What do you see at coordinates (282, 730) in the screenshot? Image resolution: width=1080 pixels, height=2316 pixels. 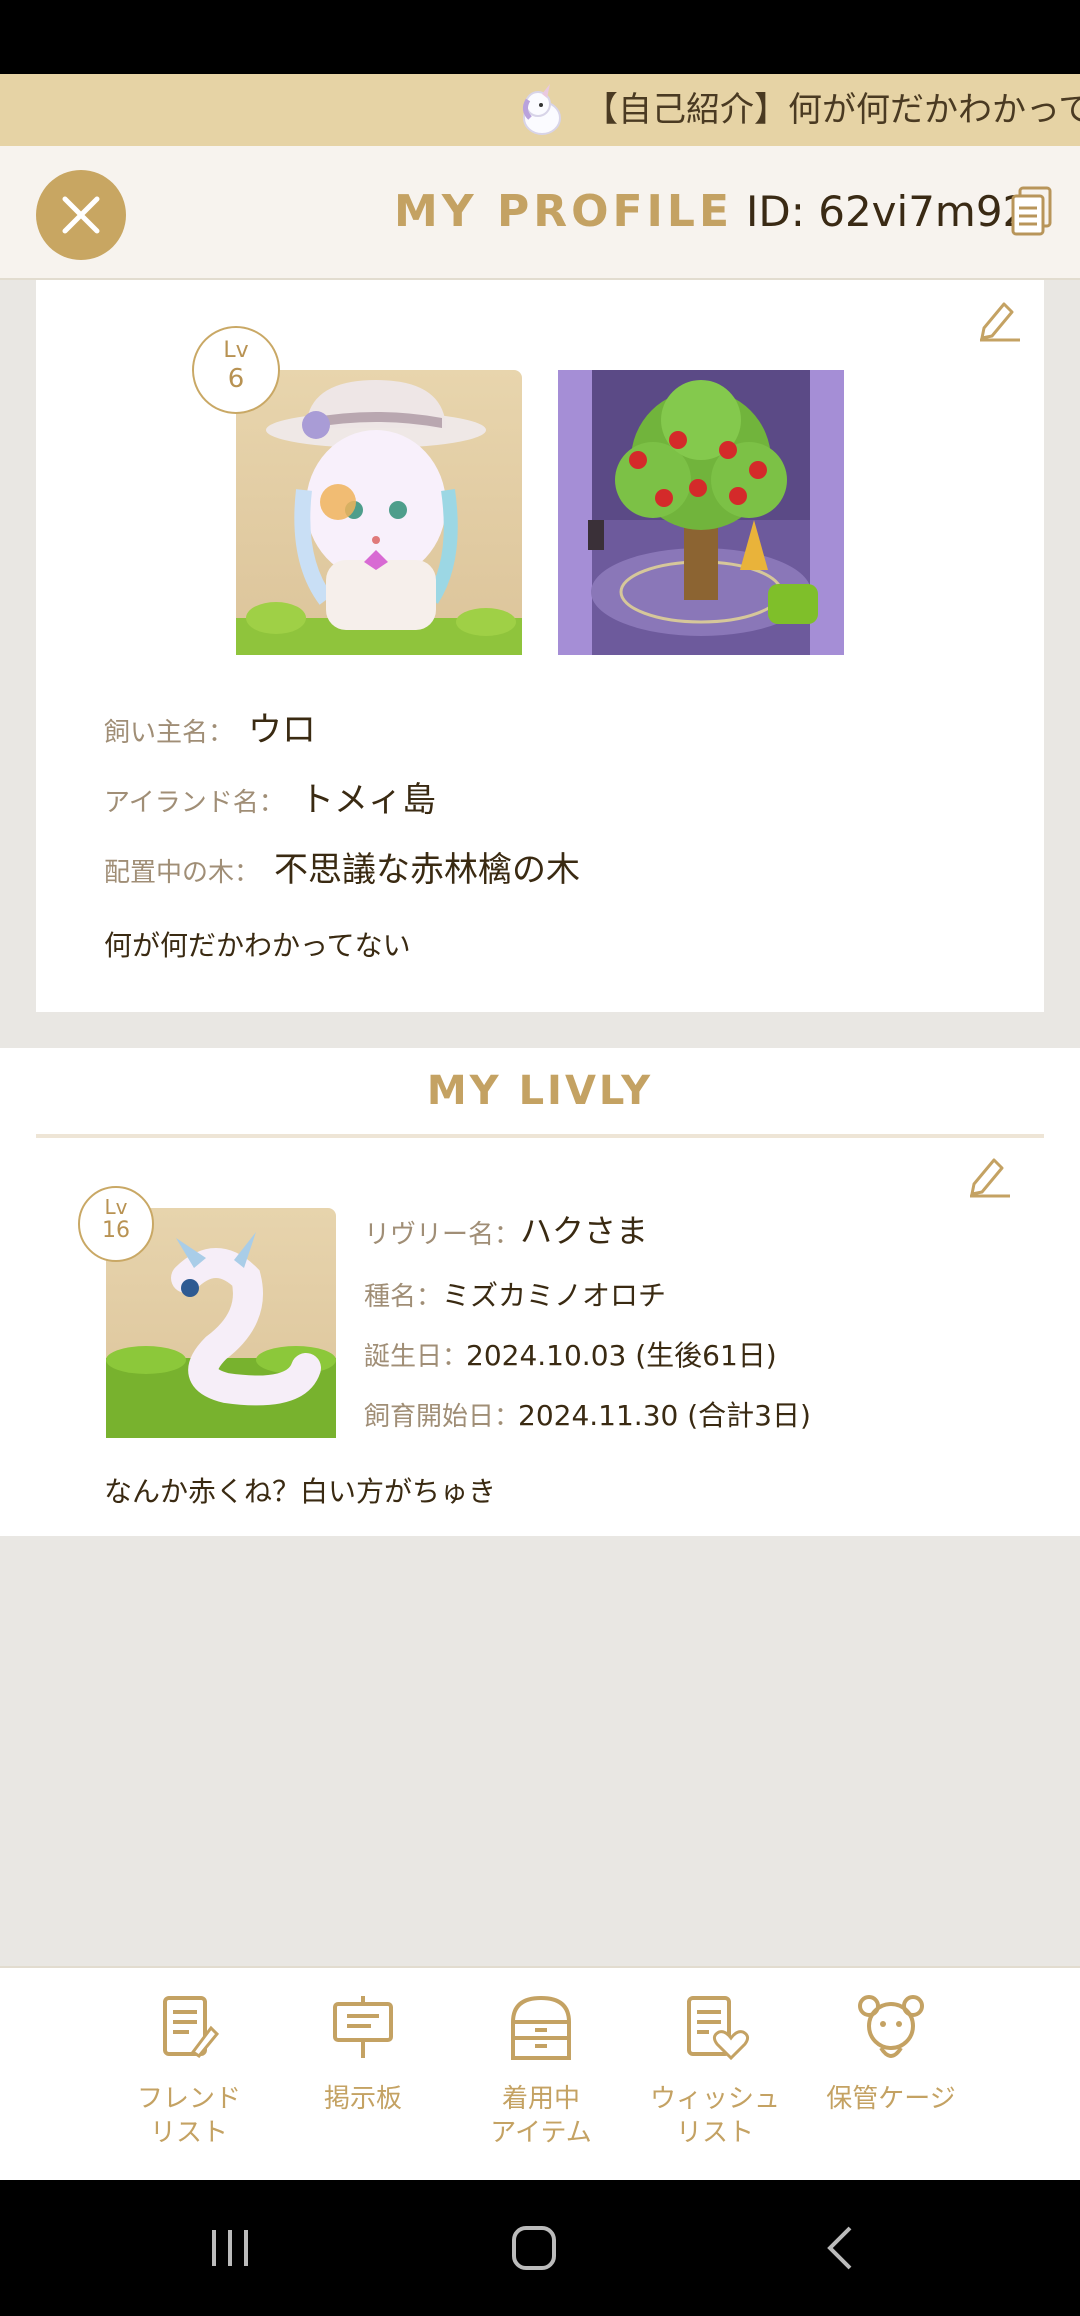 I see `owner-name-value: ウロ` at bounding box center [282, 730].